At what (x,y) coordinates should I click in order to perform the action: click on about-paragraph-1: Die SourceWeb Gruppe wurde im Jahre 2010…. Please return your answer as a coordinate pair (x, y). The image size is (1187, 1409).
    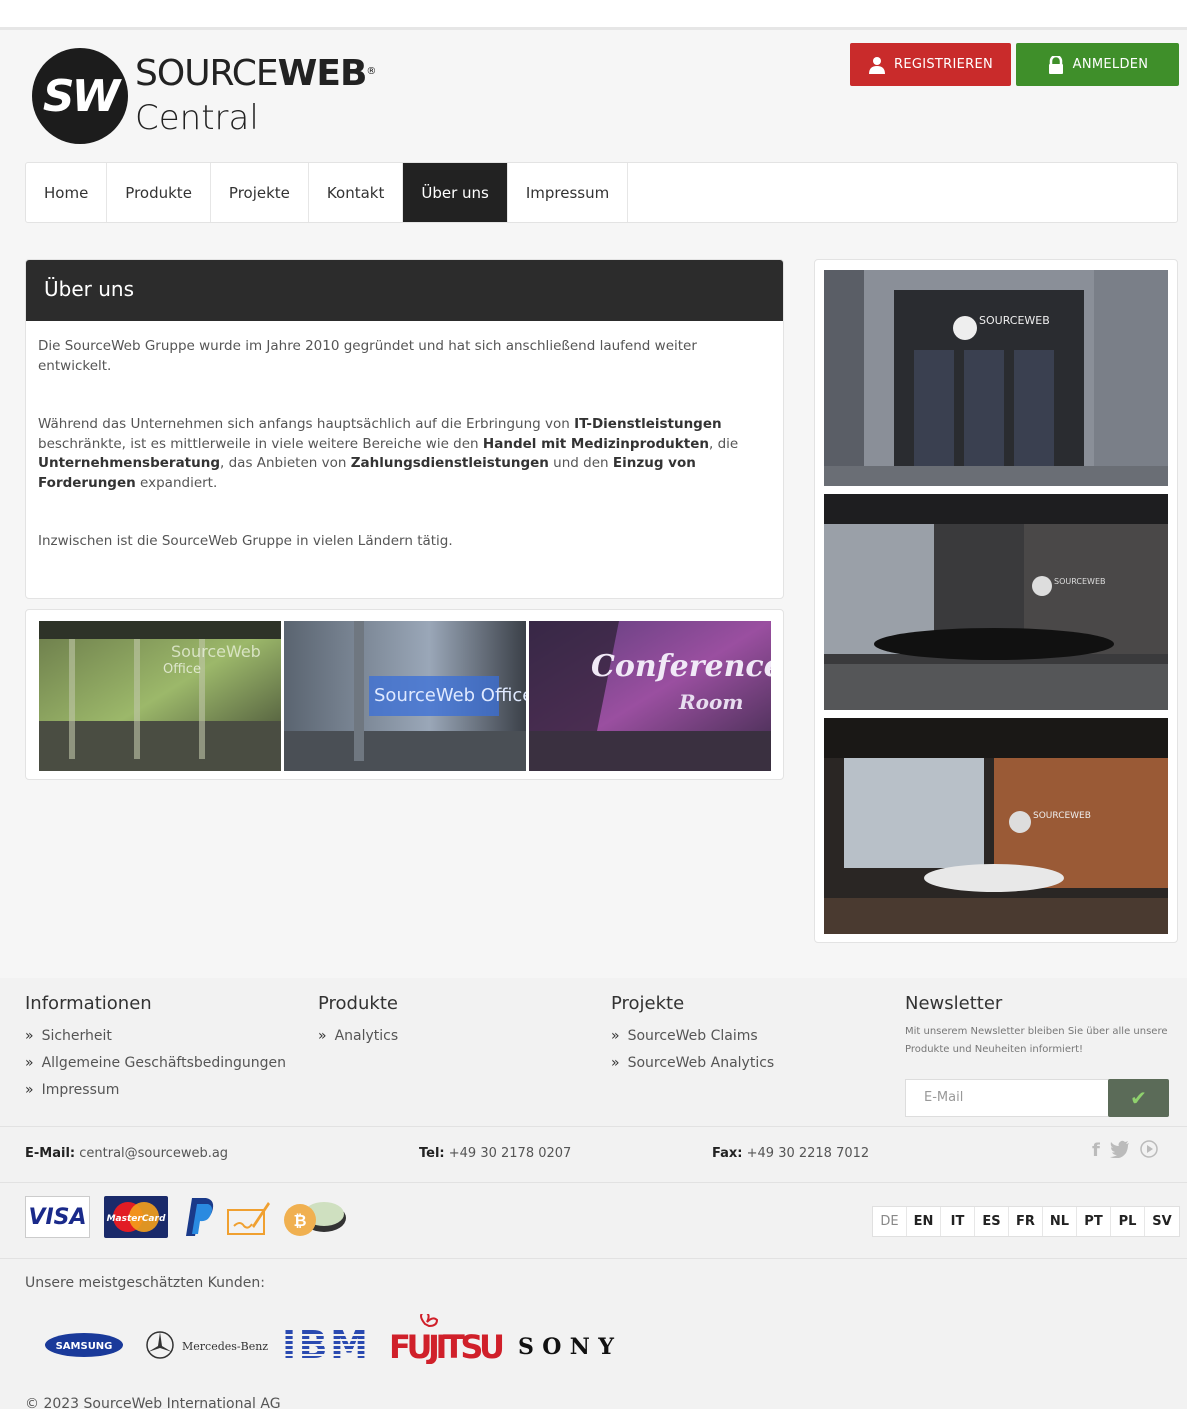
    Looking at the image, I should click on (367, 356).